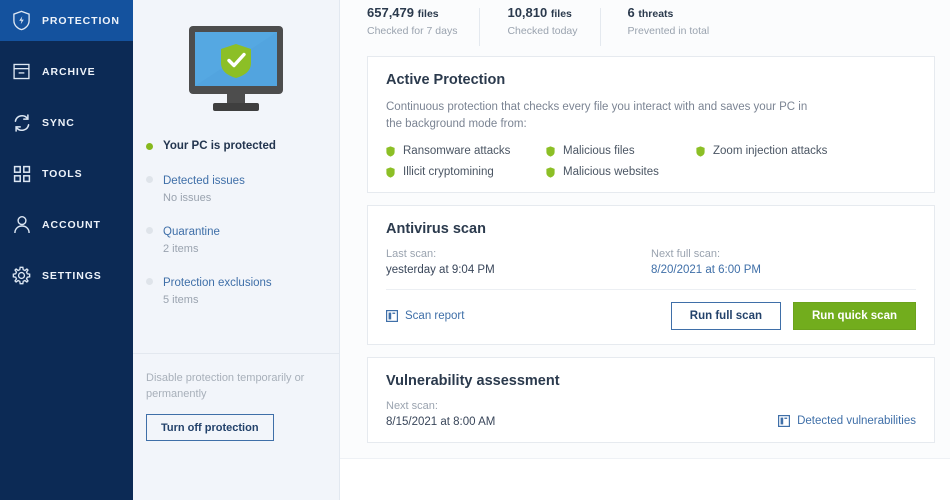 The image size is (950, 500). I want to click on status-title: Your PC is protected, so click(219, 146).